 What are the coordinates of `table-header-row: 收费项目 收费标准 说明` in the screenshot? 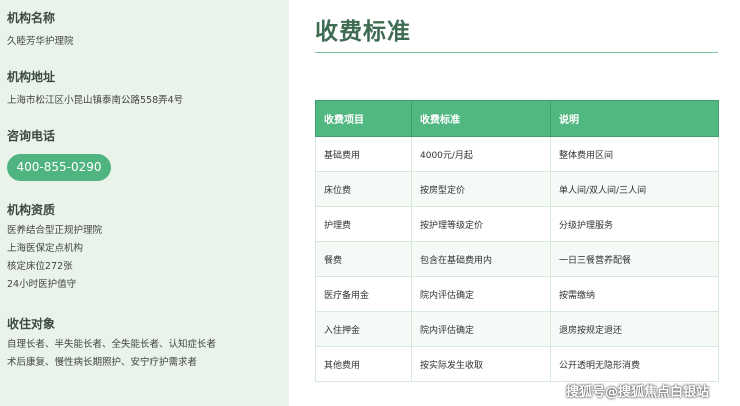 It's located at (517, 118).